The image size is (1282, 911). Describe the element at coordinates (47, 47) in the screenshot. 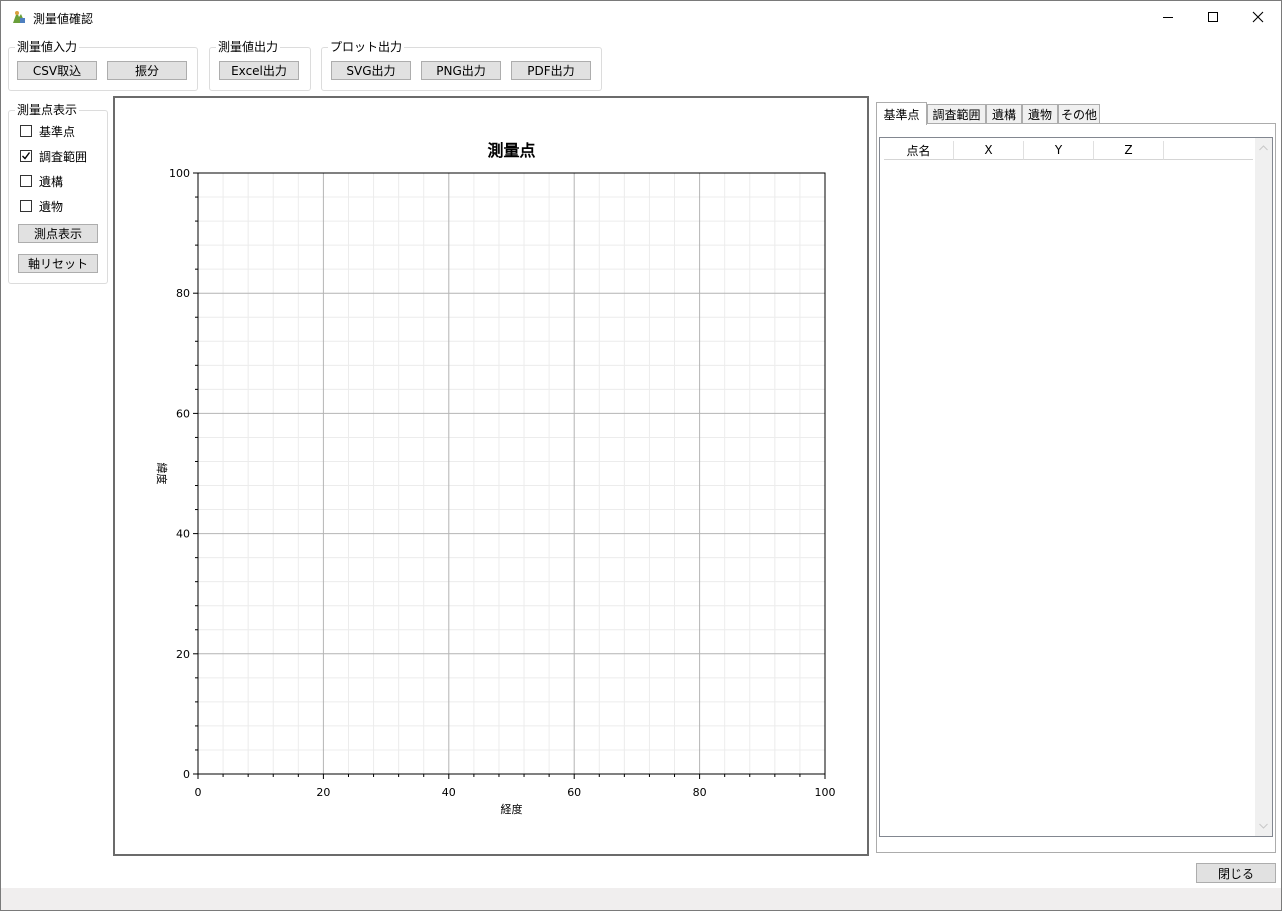

I see `group-label: 測量値入力` at that location.